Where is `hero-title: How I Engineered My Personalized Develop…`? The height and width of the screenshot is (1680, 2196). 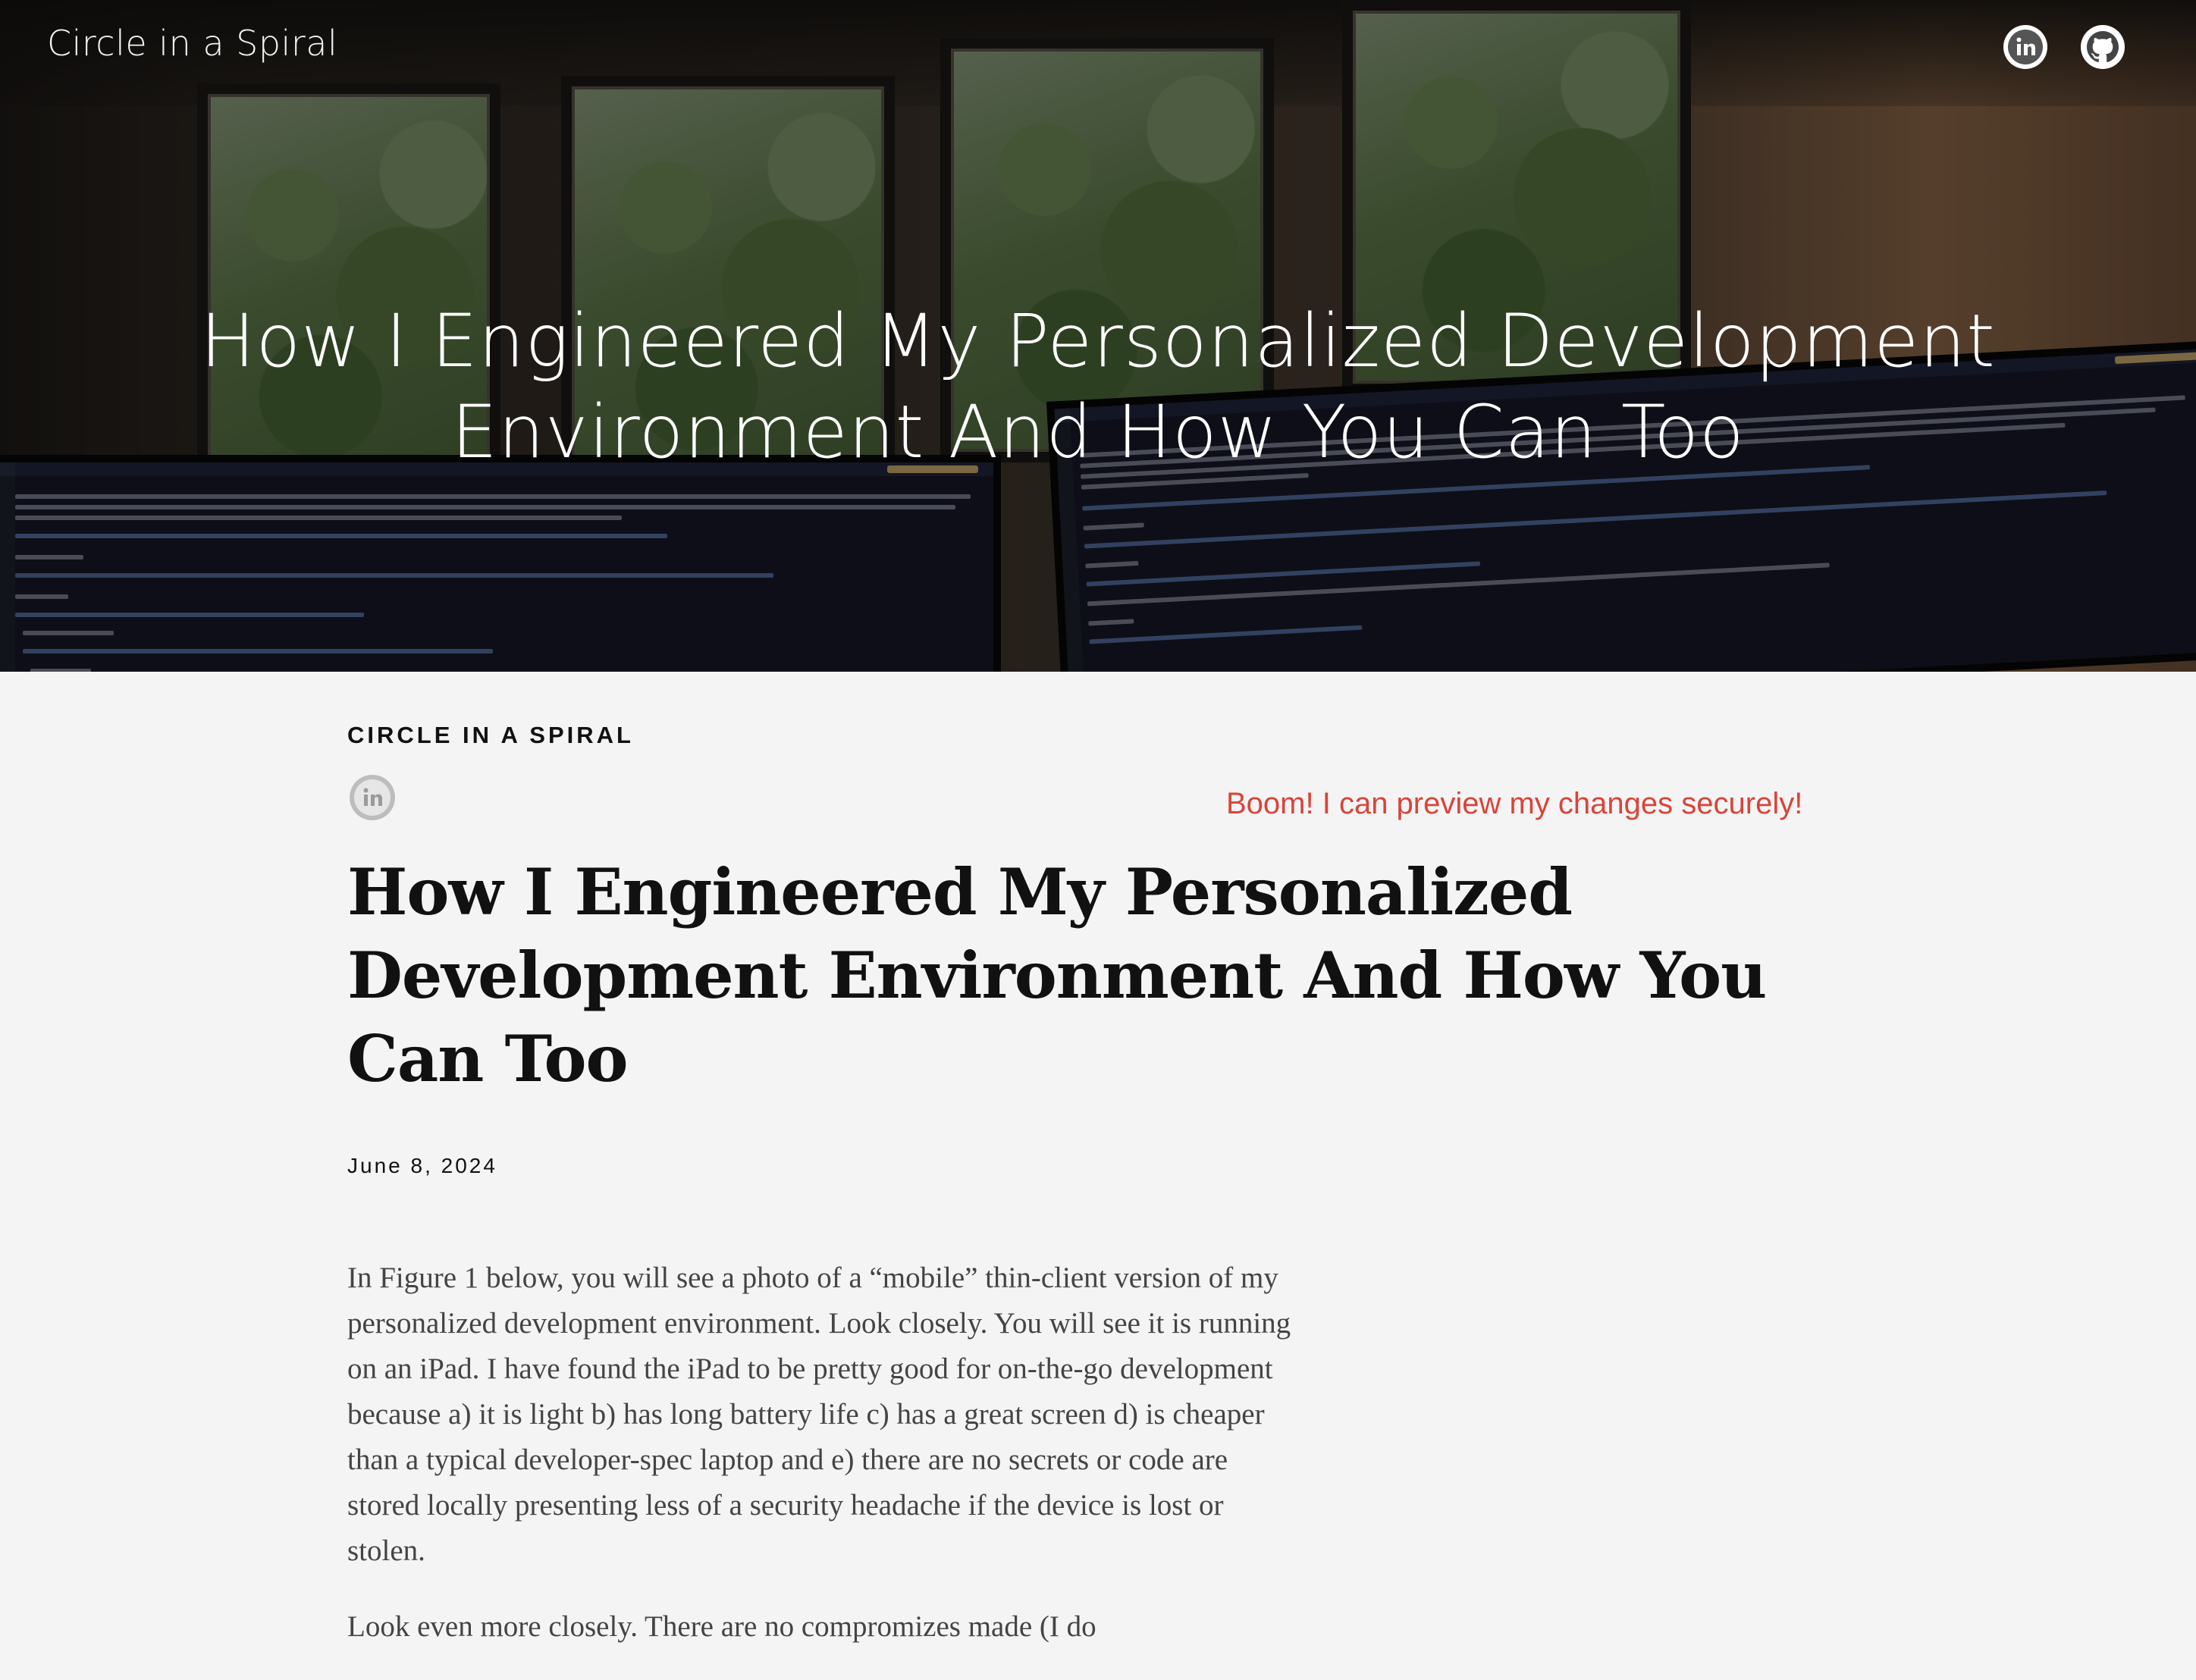
hero-title: How I Engineered My Personalized Develop… is located at coordinates (1098, 387).